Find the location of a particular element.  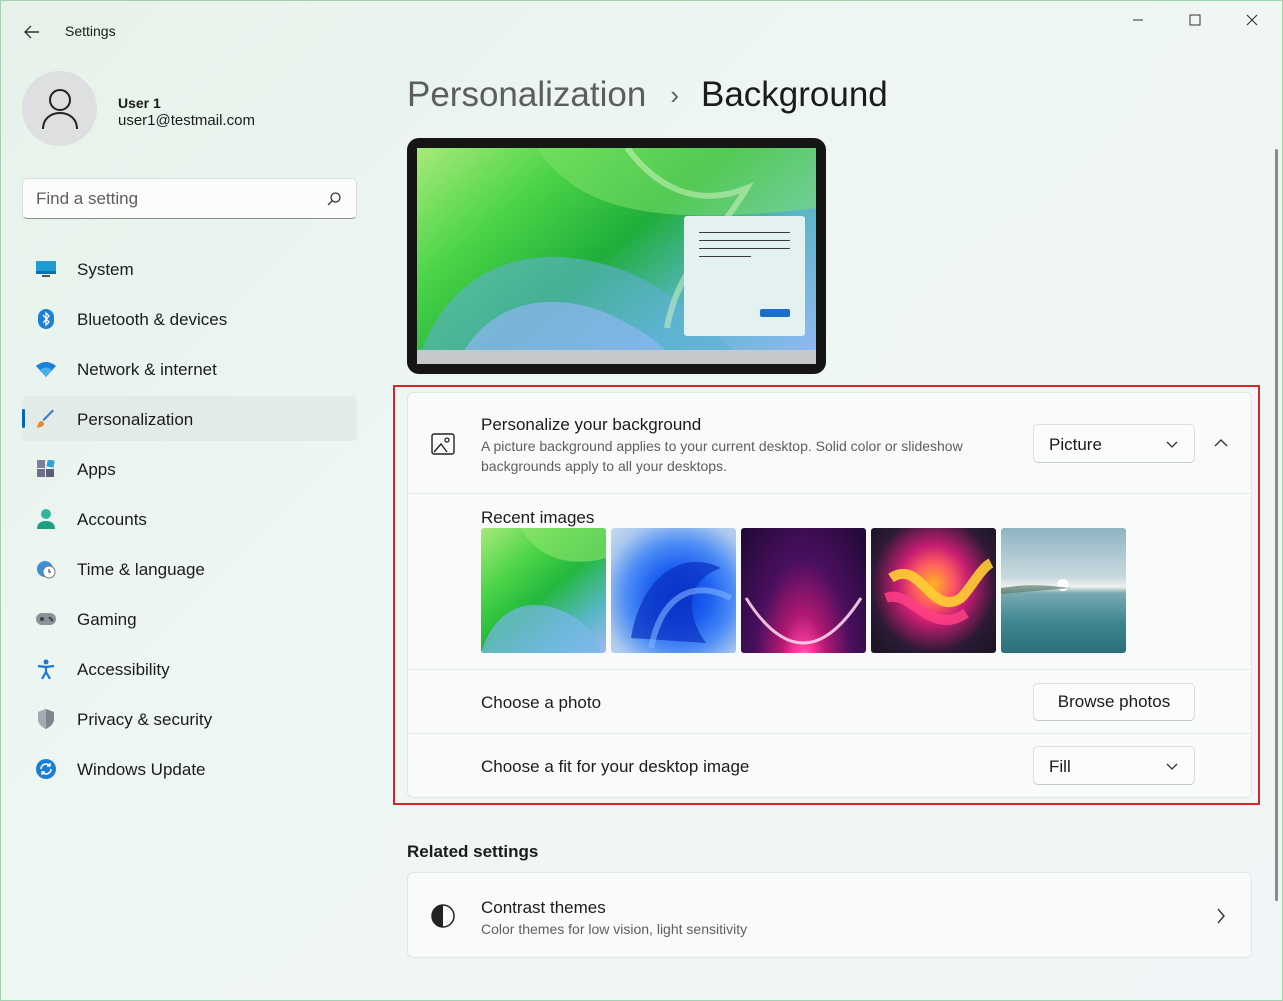

sidebar-item-system: System is located at coordinates (189, 268).